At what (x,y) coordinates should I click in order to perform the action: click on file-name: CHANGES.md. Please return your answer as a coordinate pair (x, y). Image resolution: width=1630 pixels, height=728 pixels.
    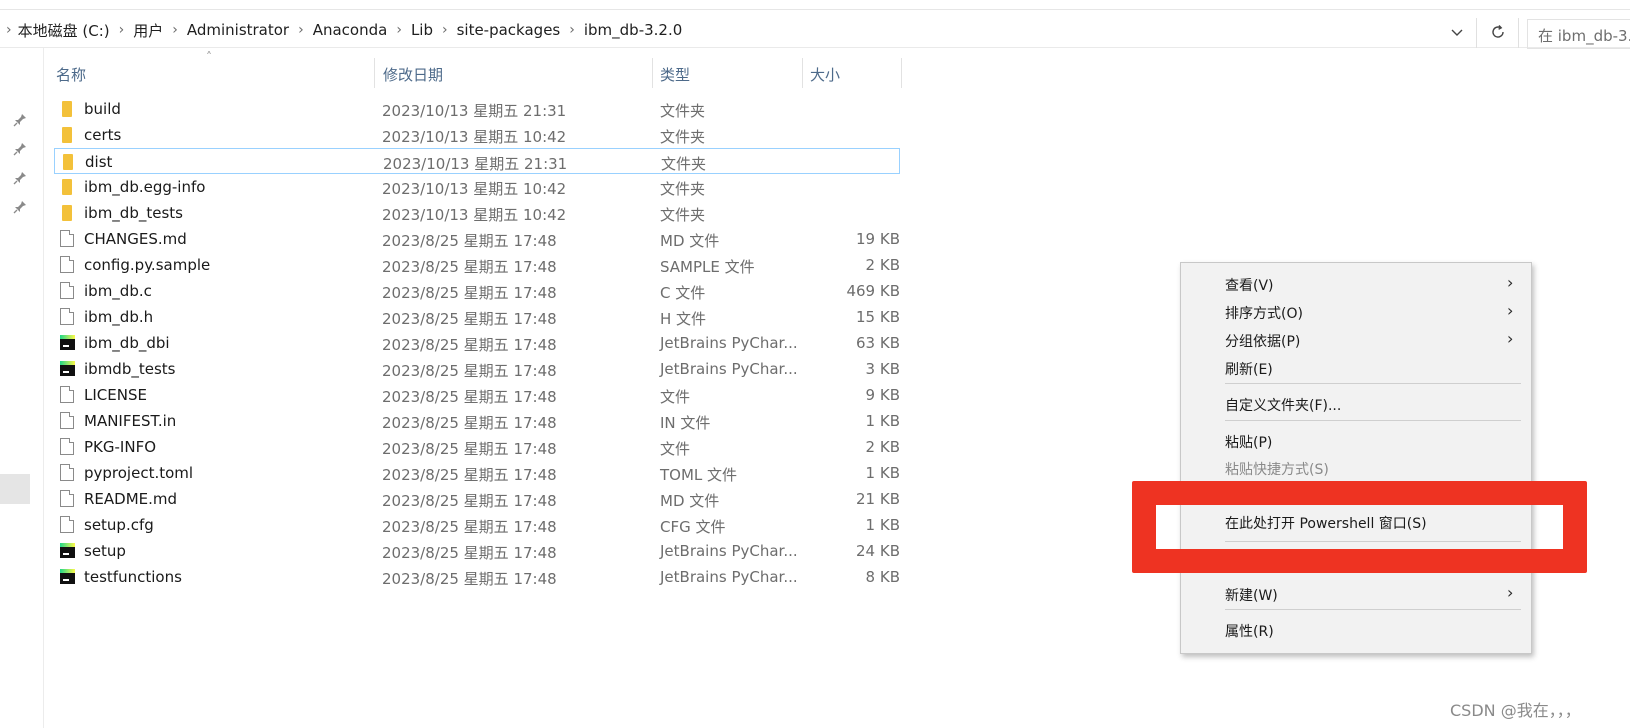
    Looking at the image, I should click on (135, 239).